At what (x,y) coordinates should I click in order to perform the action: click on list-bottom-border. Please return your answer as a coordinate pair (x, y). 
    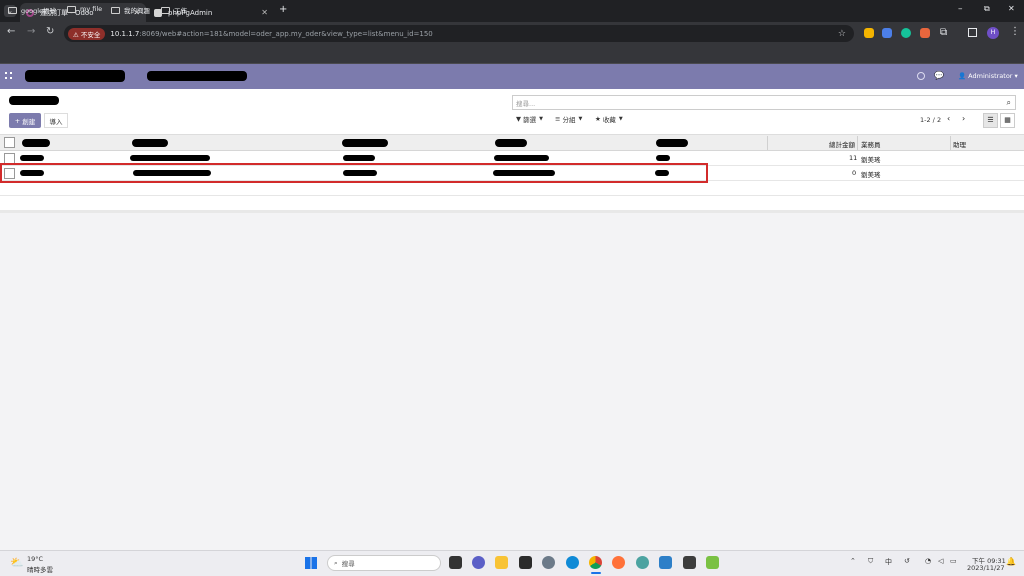
    Looking at the image, I should click on (512, 211).